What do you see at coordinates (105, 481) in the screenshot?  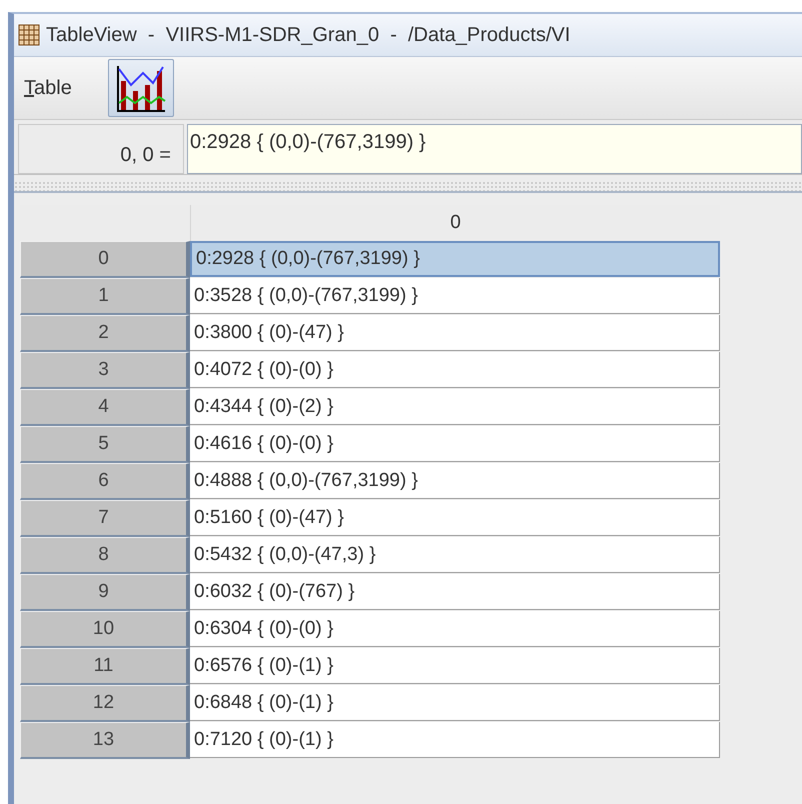 I see `row-header: 6` at bounding box center [105, 481].